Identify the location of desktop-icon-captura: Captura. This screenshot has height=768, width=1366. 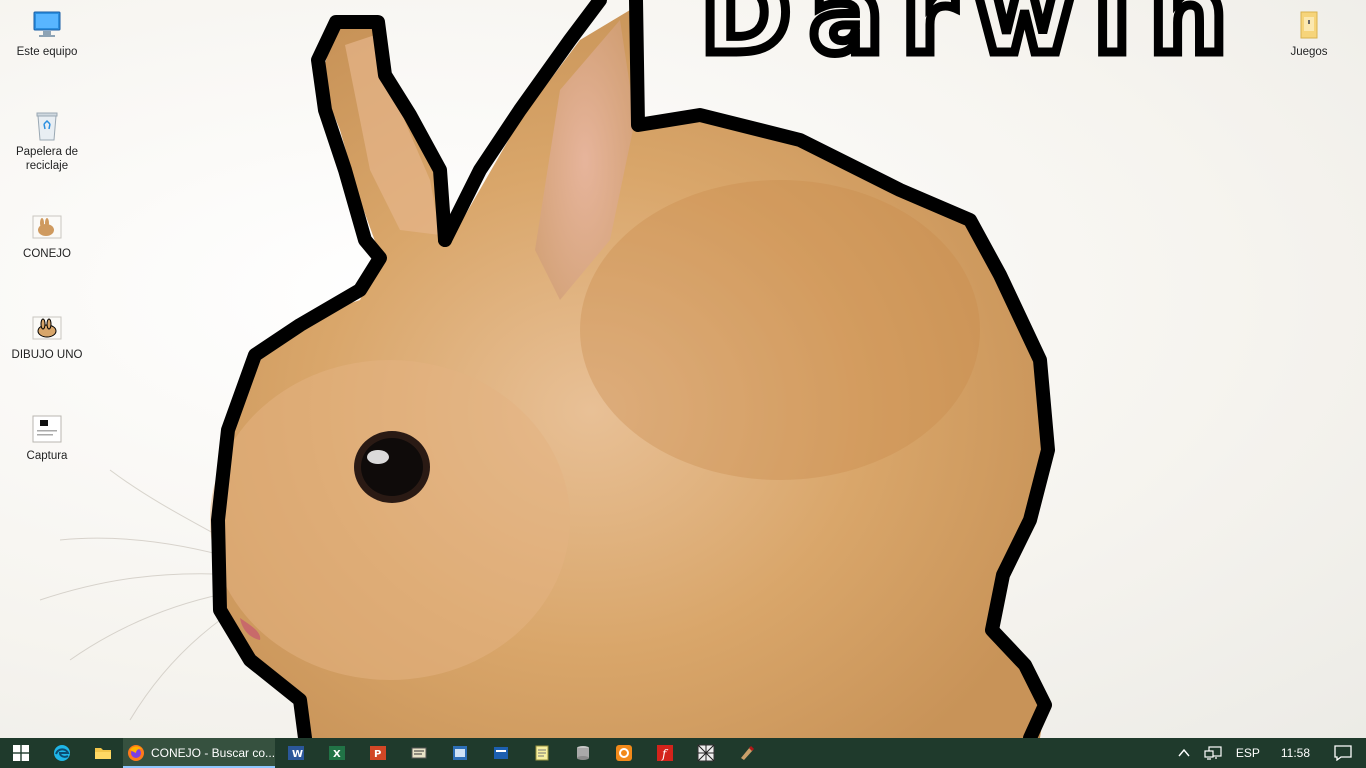
(47, 437).